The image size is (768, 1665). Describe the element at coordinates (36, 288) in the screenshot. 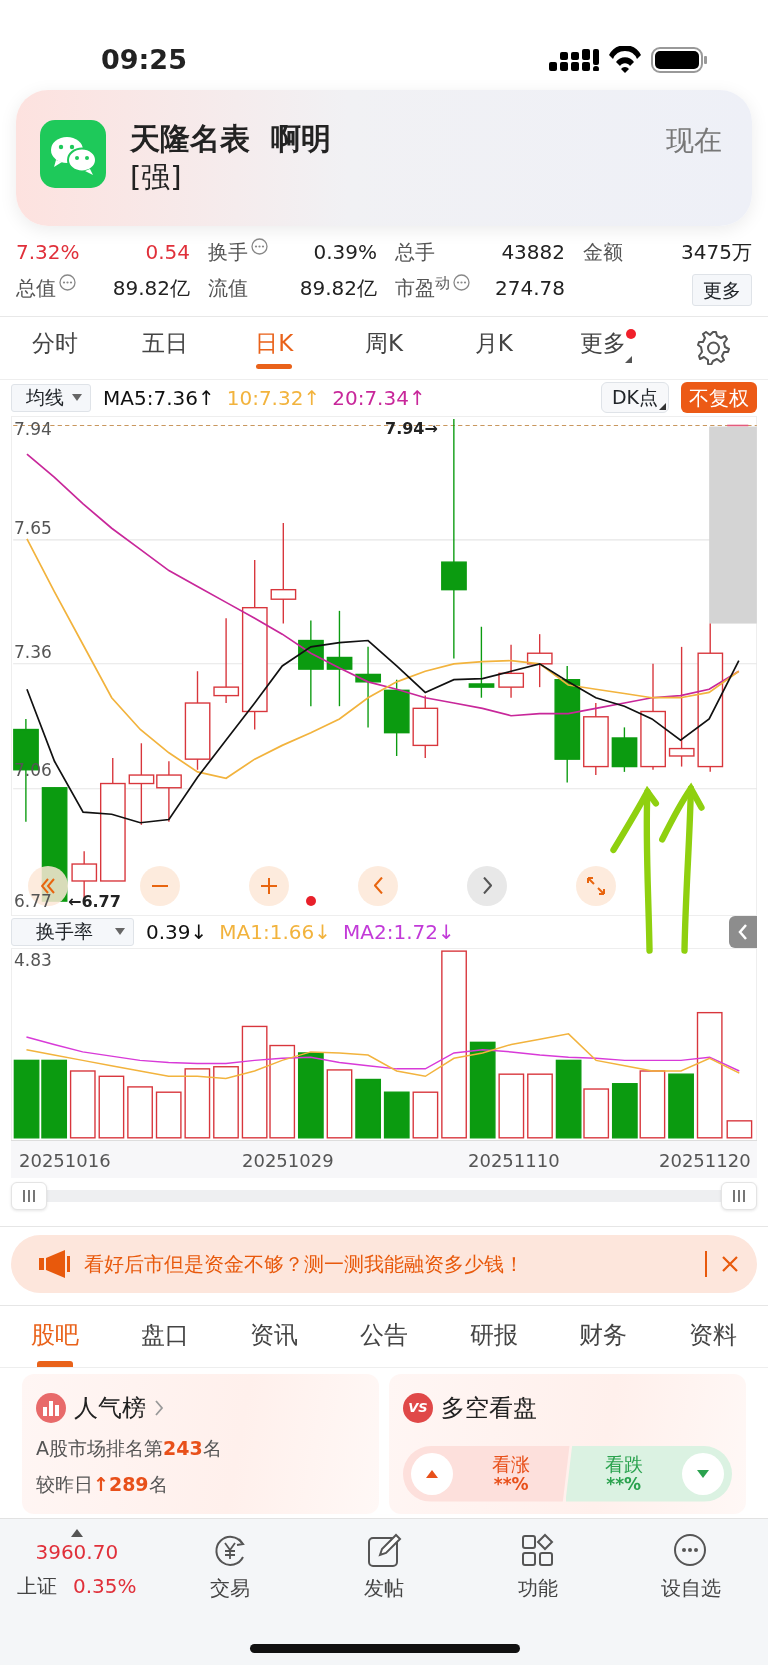

I see `stat-label: 总值` at that location.